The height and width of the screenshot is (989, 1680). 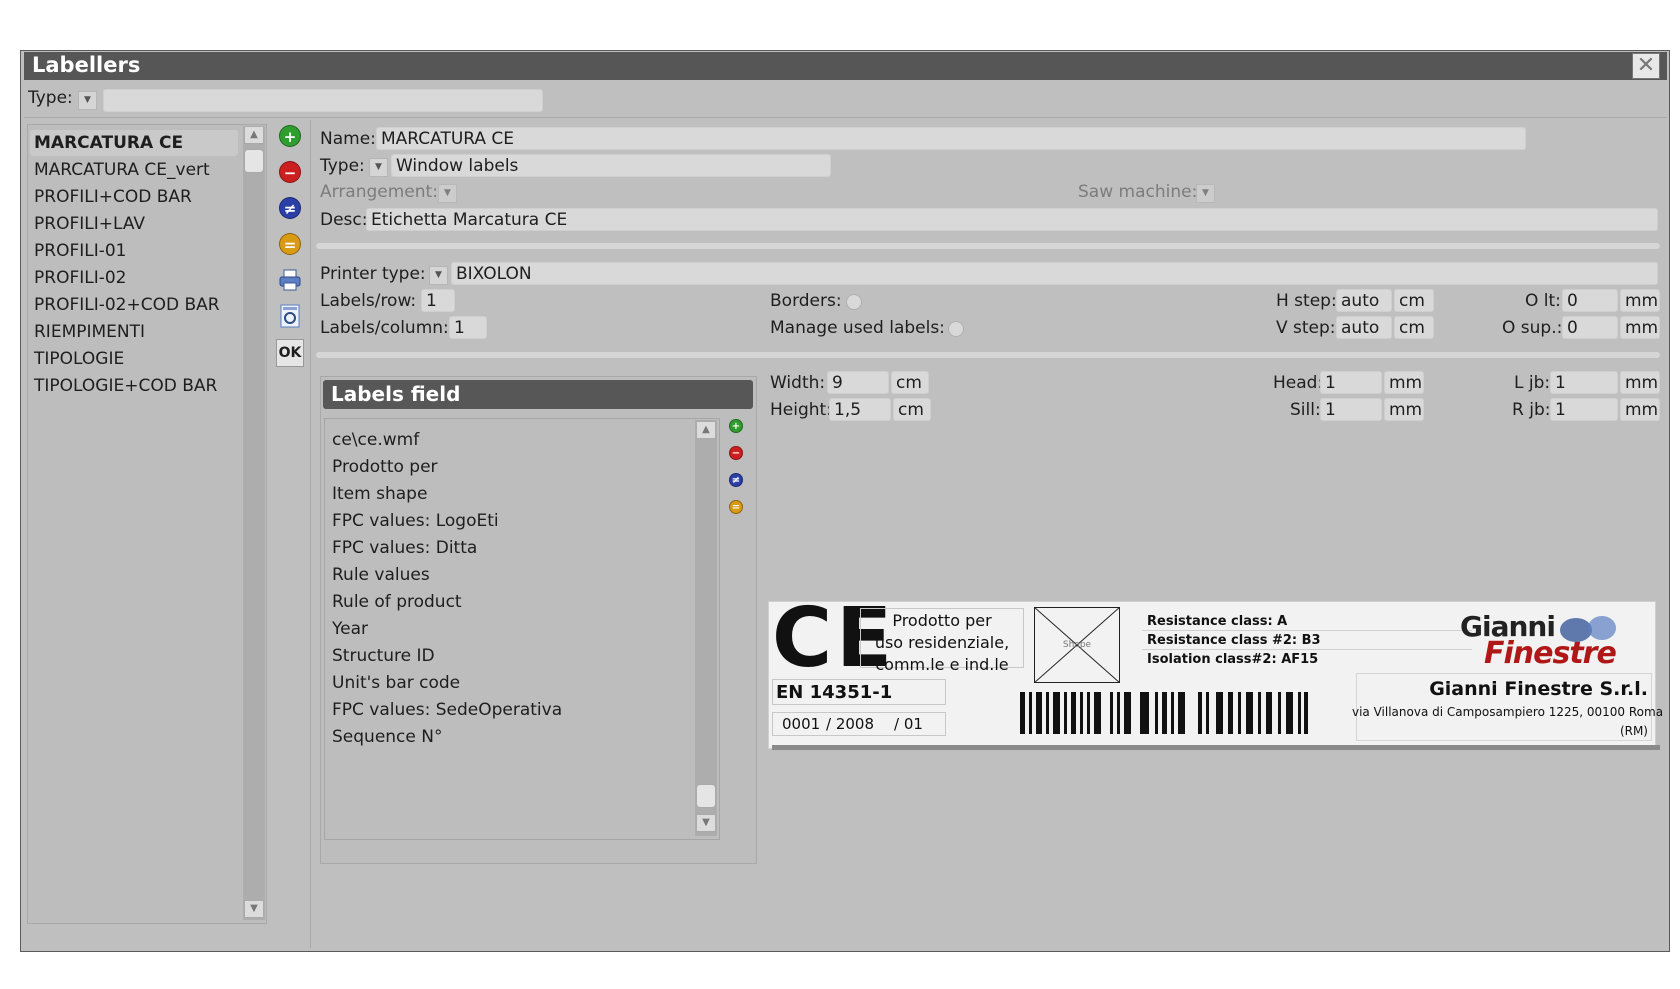 I want to click on type-dropdown-icon: ▼, so click(x=378, y=167).